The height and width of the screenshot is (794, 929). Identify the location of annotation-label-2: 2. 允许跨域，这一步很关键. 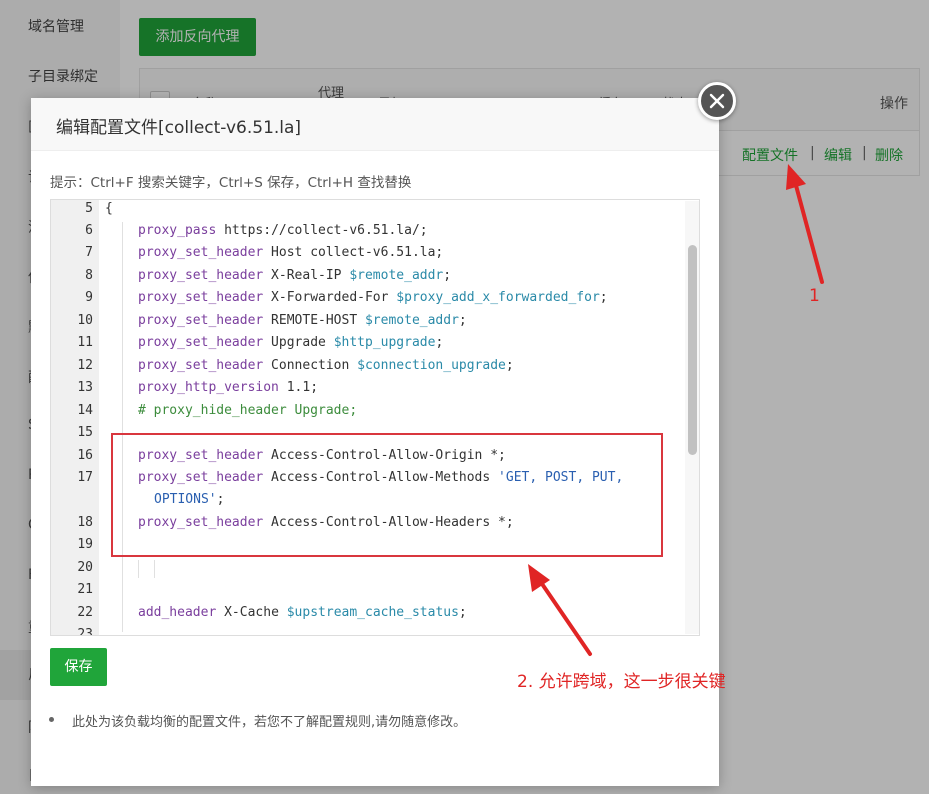
(621, 682).